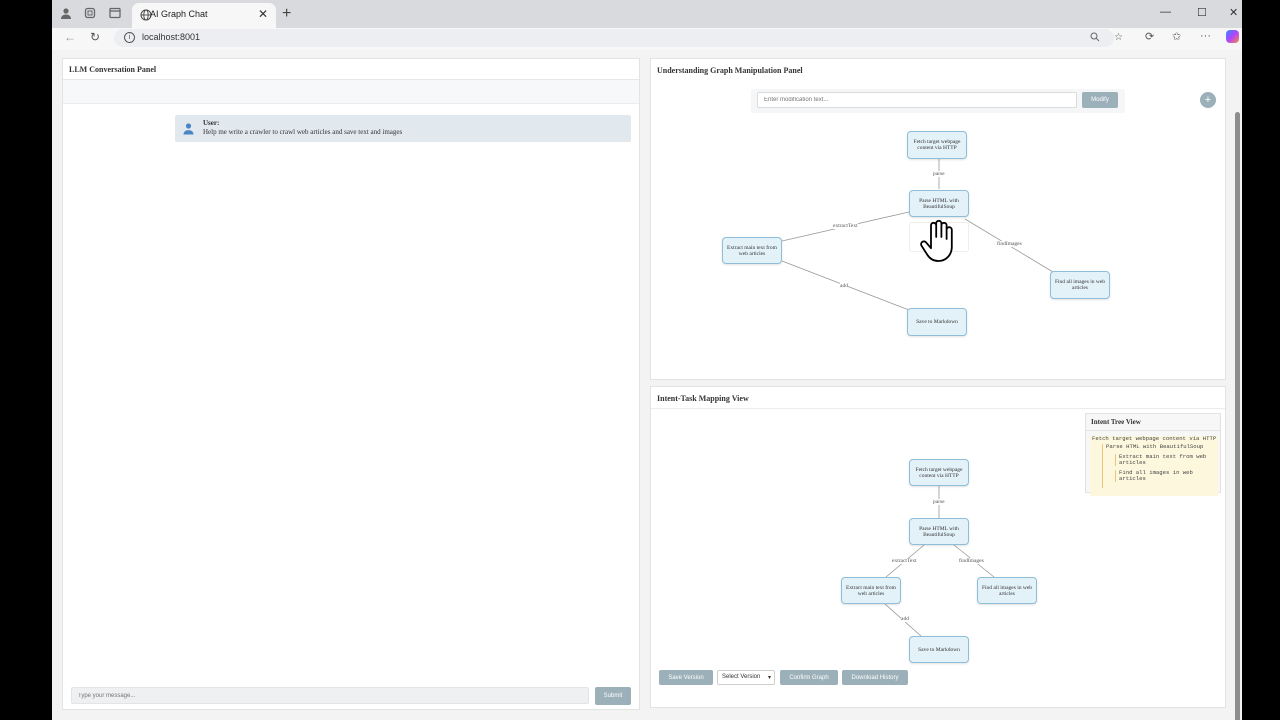 This screenshot has height=720, width=1280. What do you see at coordinates (939, 649) in the screenshot?
I see `mapping-node-save: Save to Markdown` at bounding box center [939, 649].